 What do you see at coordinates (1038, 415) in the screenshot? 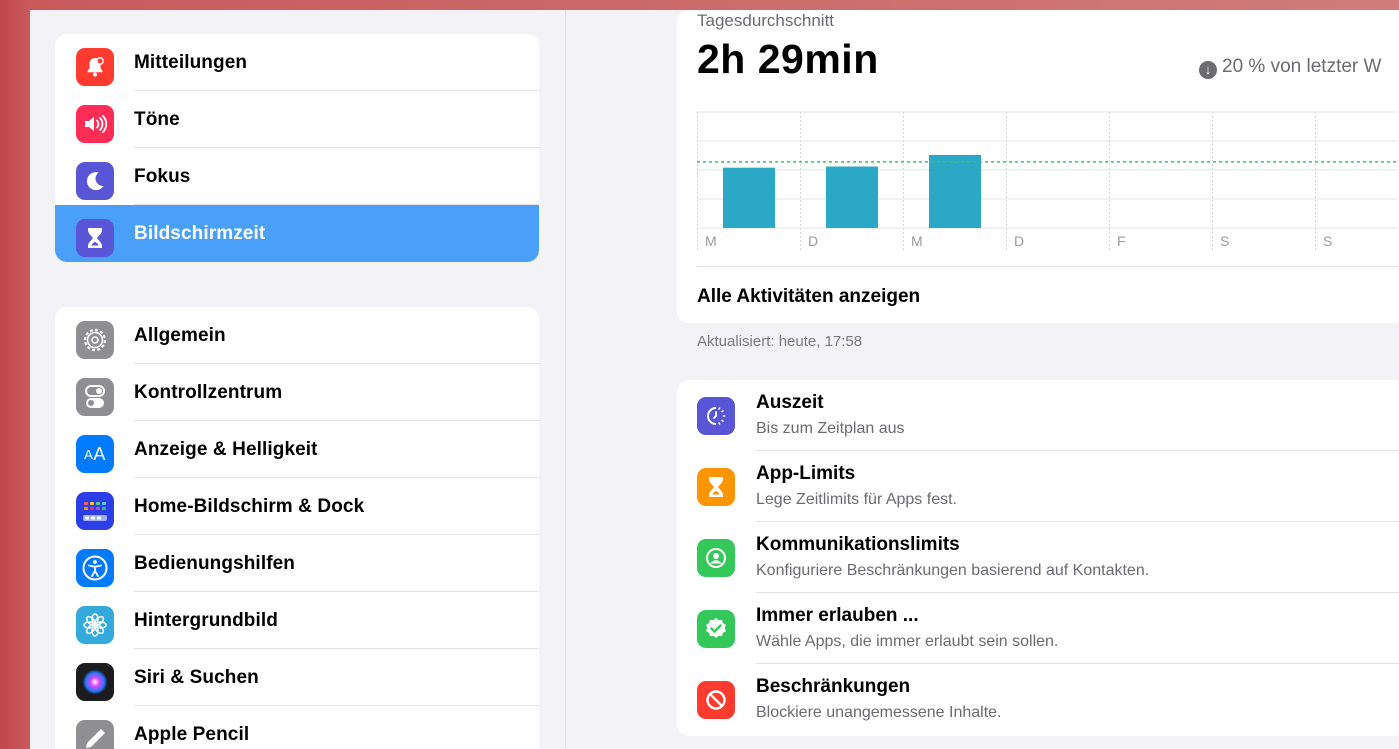
I see `option-auszeit: Auszeit Bis zum Zeitplan aus` at bounding box center [1038, 415].